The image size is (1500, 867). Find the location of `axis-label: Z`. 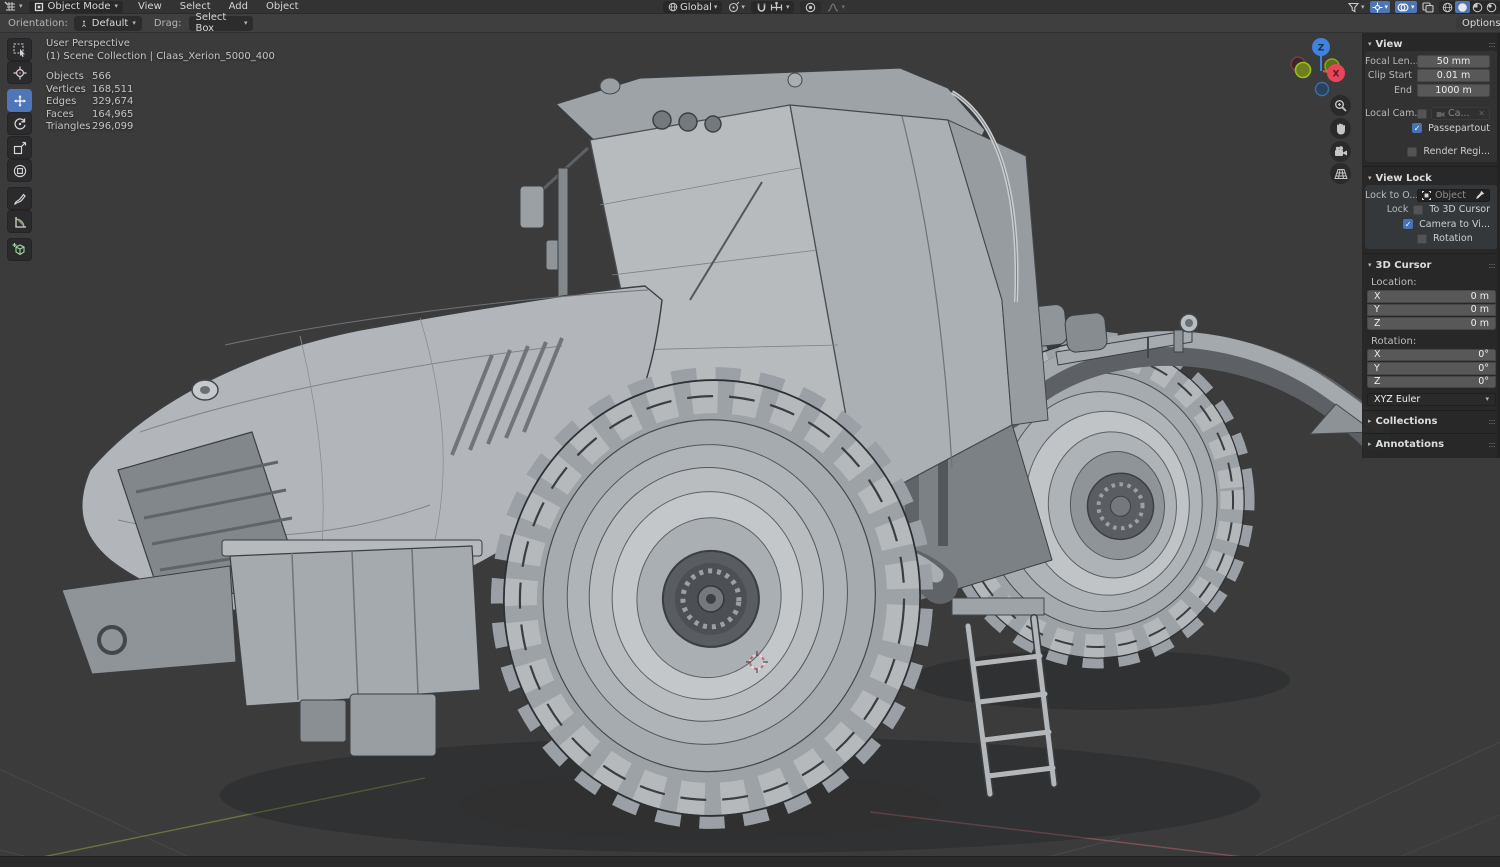

axis-label: Z is located at coordinates (1377, 382).